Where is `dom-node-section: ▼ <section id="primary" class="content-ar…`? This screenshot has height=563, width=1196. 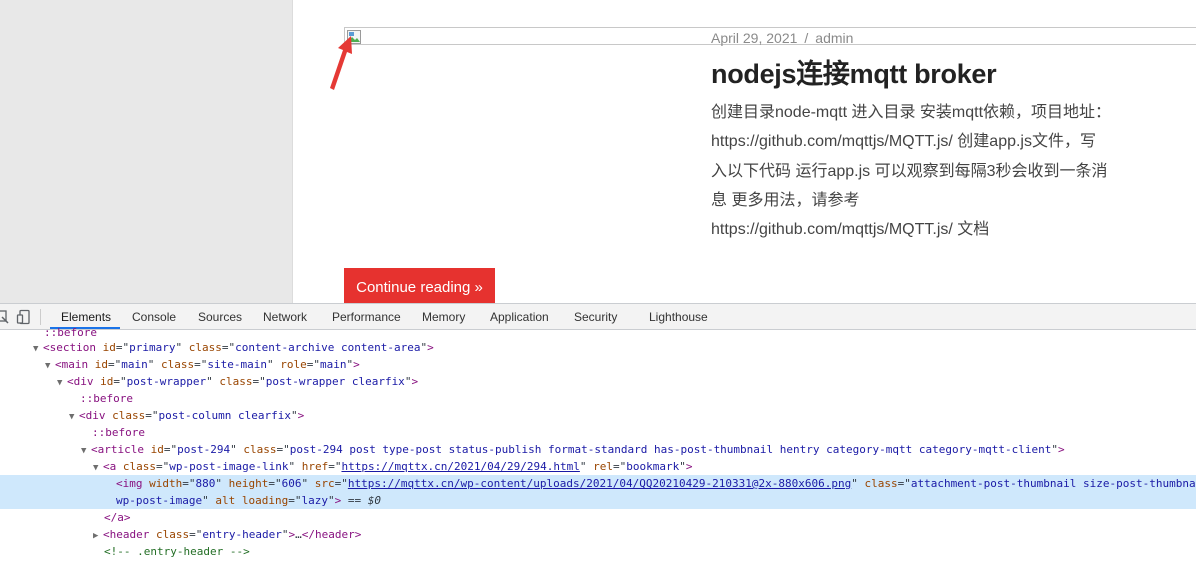 dom-node-section: ▼ <section id="primary" class="content-ar… is located at coordinates (598, 347).